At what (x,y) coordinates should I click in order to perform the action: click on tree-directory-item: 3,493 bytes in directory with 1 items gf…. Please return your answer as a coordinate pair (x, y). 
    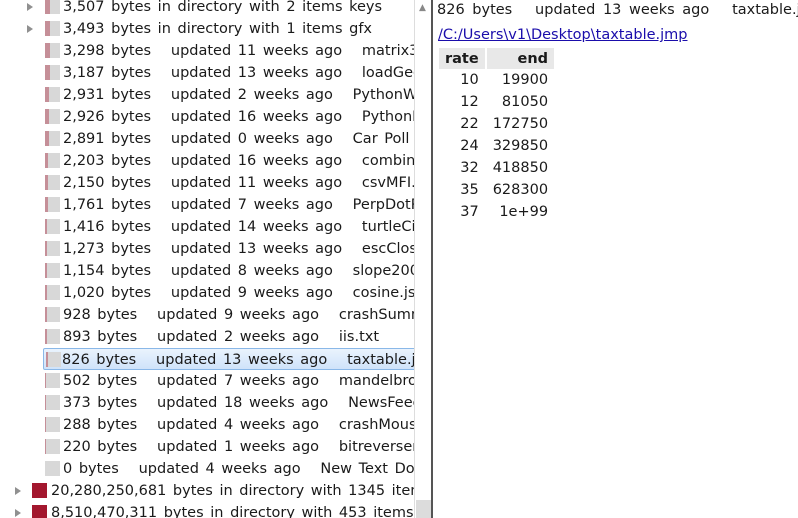
    Looking at the image, I should click on (207, 29).